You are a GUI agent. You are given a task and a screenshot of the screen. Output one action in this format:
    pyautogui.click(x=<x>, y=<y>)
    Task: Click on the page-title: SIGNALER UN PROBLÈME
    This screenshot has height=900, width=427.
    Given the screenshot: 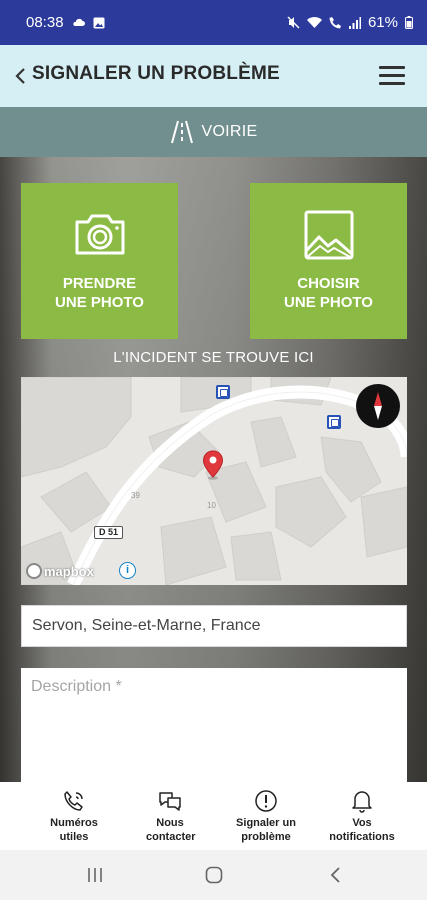 What is the action you would take?
    pyautogui.click(x=156, y=73)
    